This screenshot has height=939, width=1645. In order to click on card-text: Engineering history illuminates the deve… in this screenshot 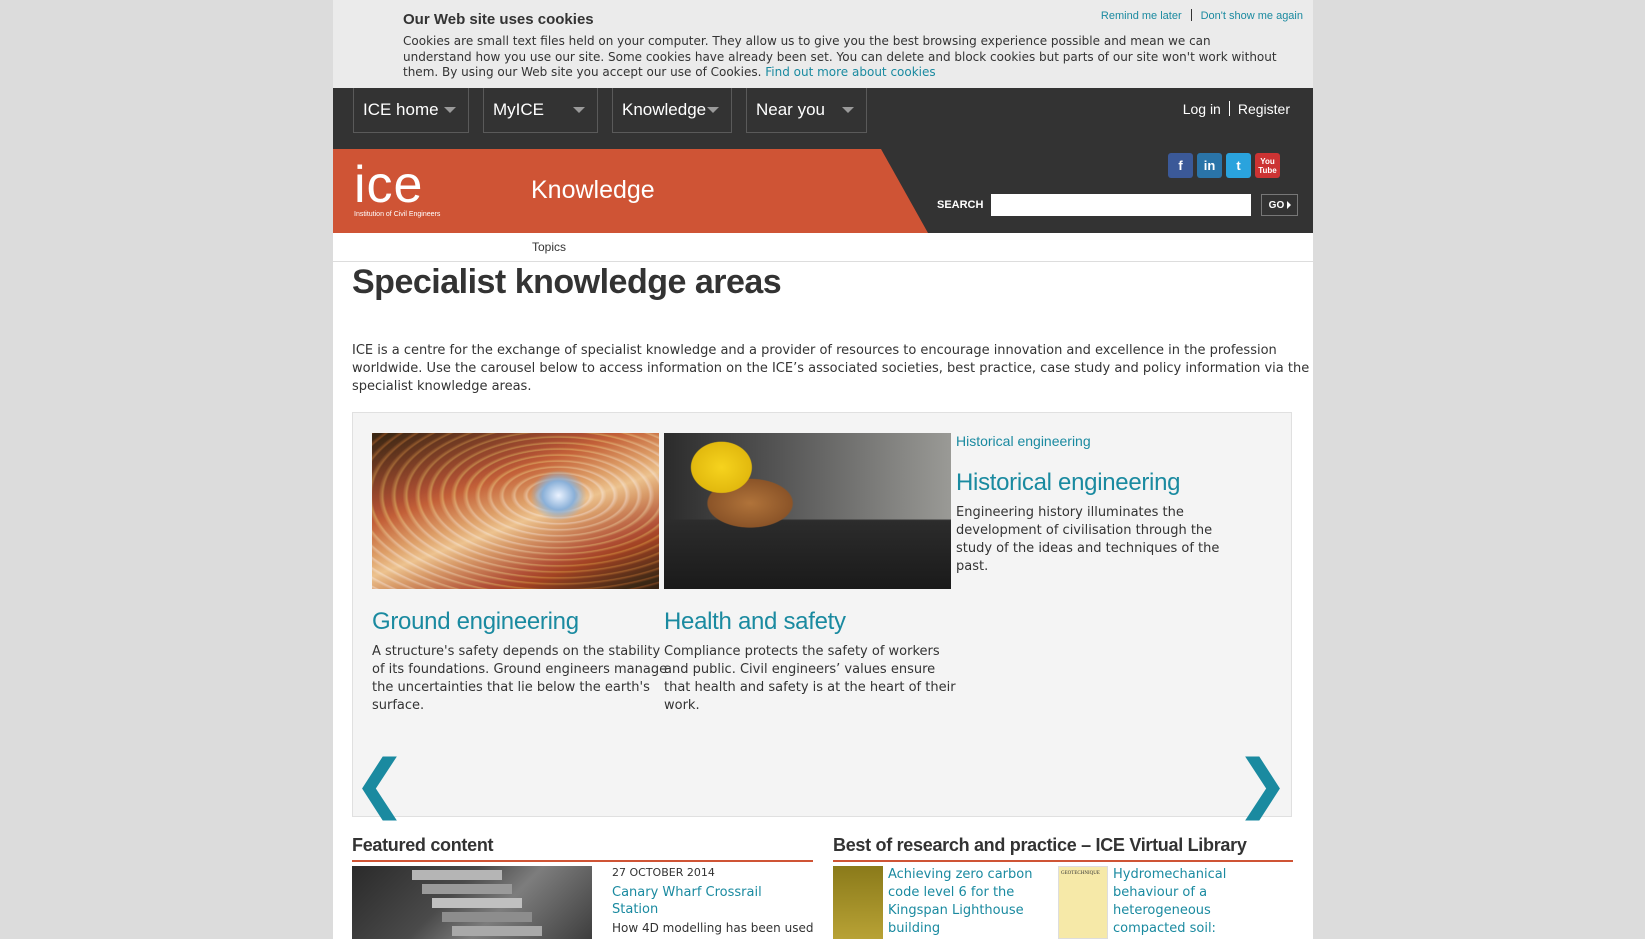, I will do `click(1088, 539)`.